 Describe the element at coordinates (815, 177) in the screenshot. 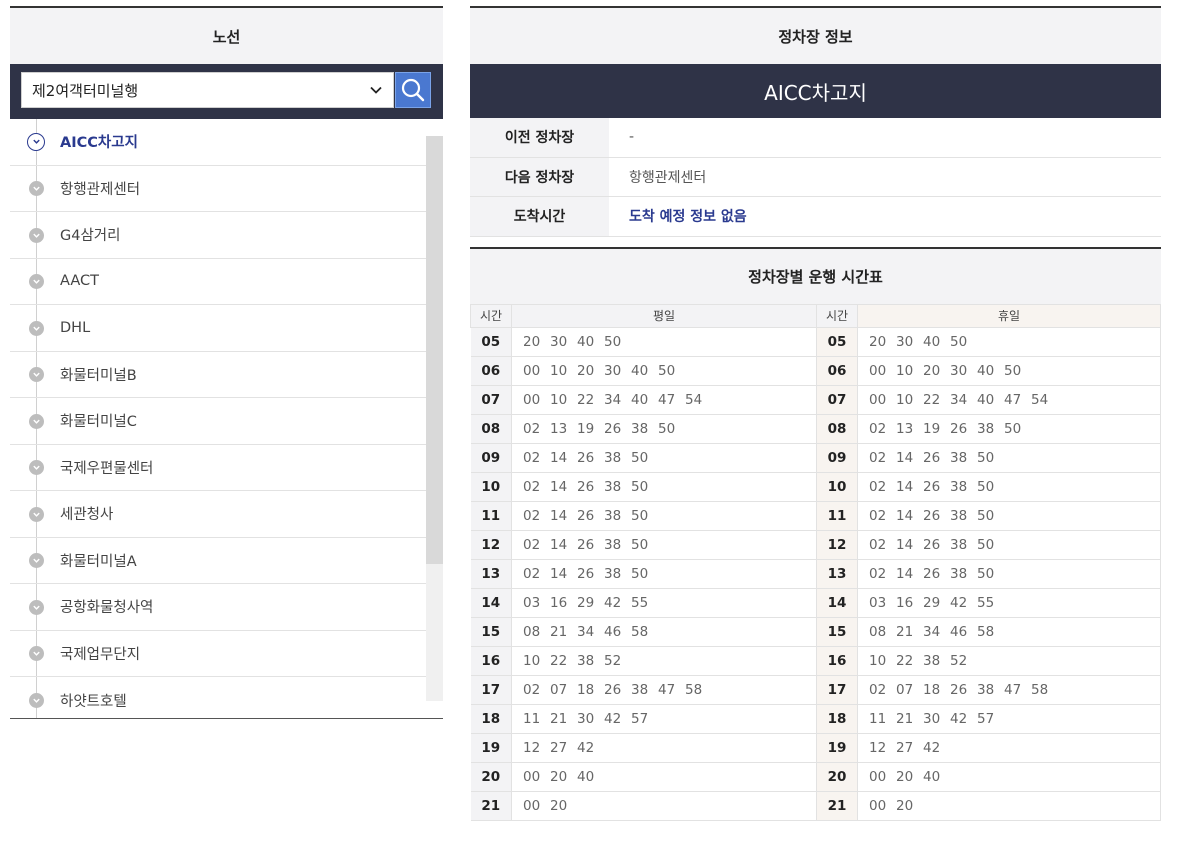

I see `info-row: 다음 정차장 항행관제센터` at that location.